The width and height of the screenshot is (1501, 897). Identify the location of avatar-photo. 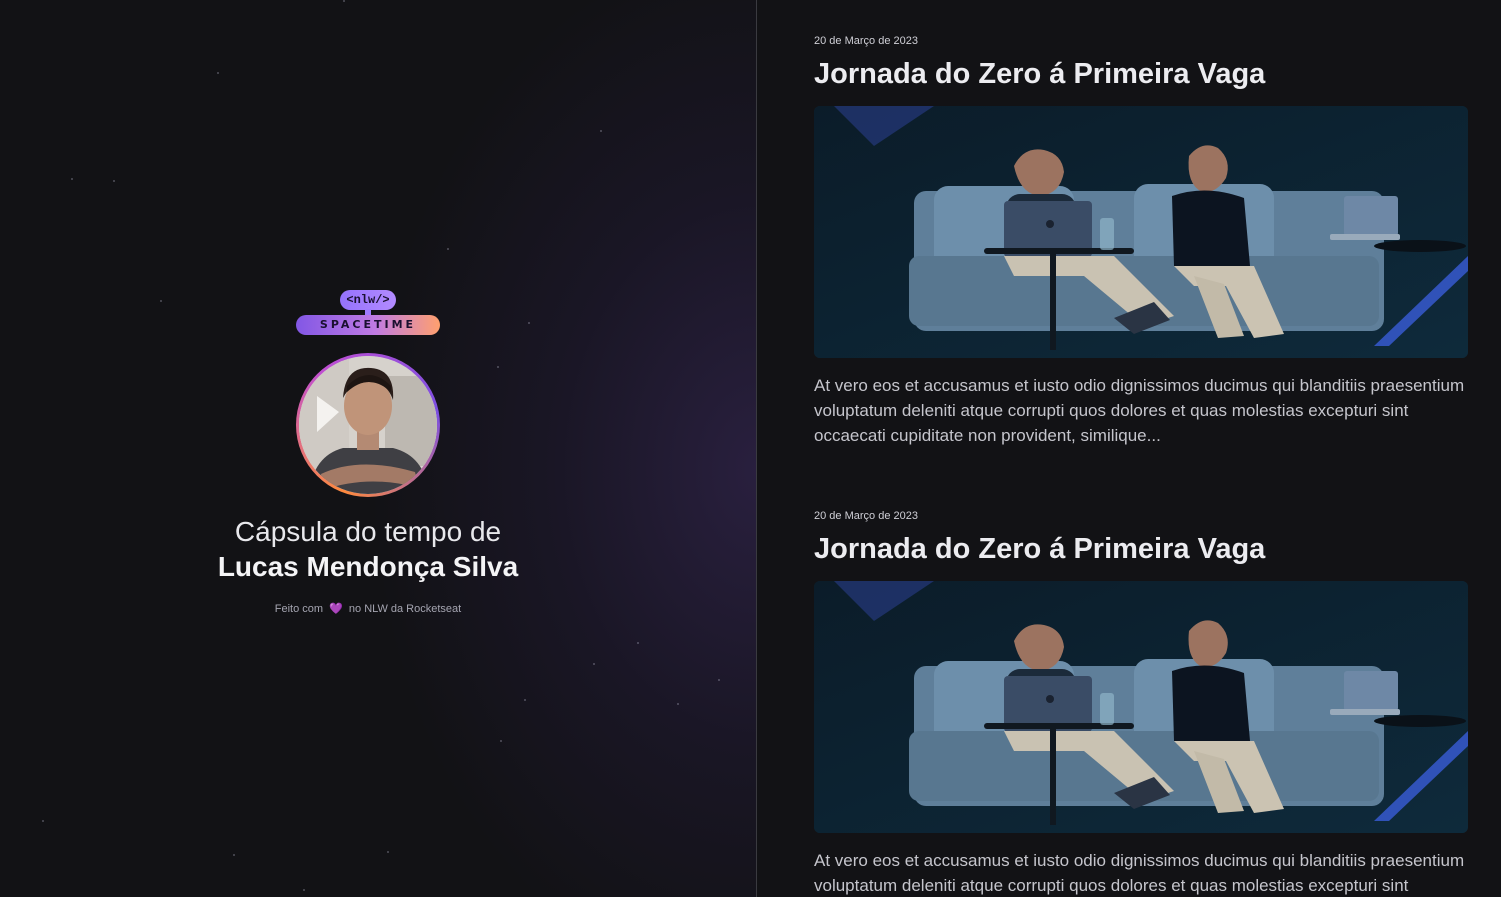
(368, 425).